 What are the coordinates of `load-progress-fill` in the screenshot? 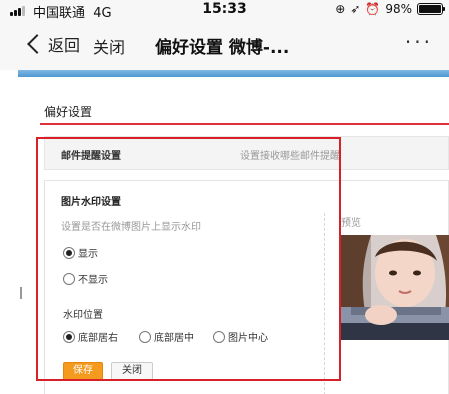 It's located at (233, 73).